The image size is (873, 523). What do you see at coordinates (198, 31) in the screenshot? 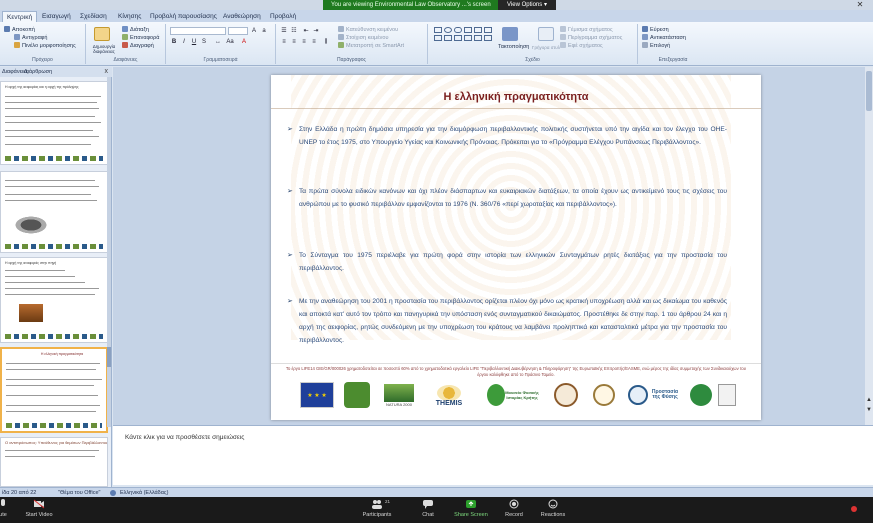
I see `font-name-box` at bounding box center [198, 31].